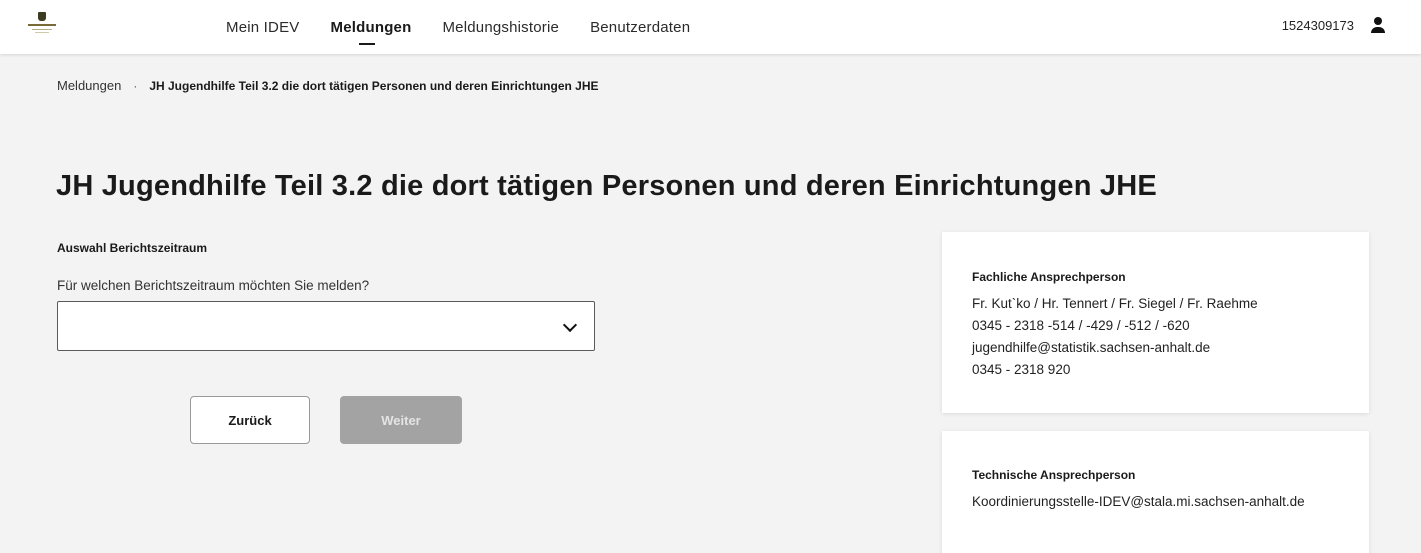 Image resolution: width=1421 pixels, height=553 pixels. I want to click on contact-card-title: Fachliche Ansprechperson, so click(1049, 277).